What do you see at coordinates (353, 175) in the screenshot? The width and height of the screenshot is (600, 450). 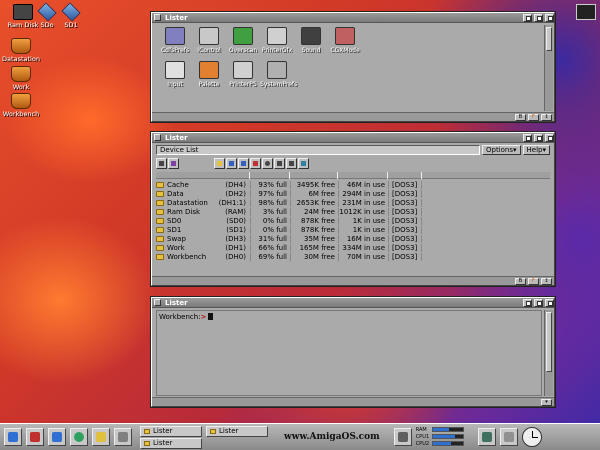 I see `column-header` at bounding box center [353, 175].